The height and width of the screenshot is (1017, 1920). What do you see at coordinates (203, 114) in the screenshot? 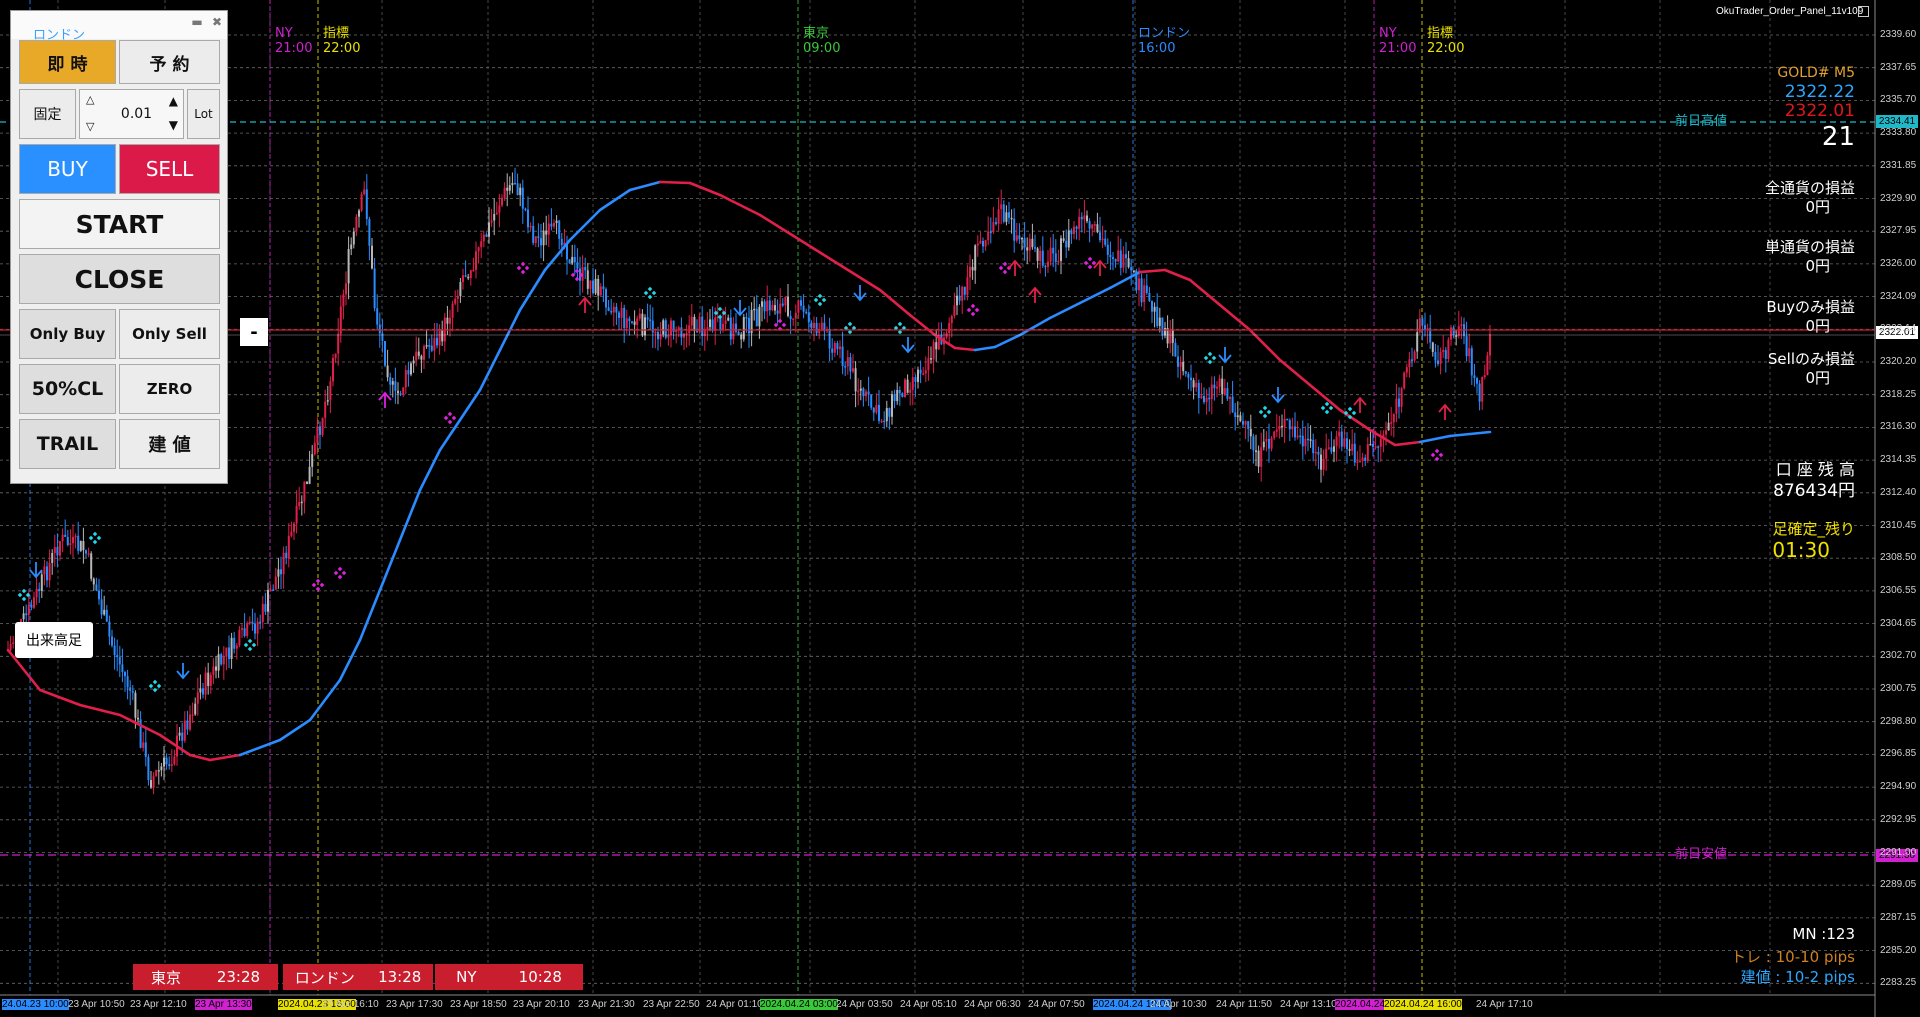
I see `lot-button: Lot` at bounding box center [203, 114].